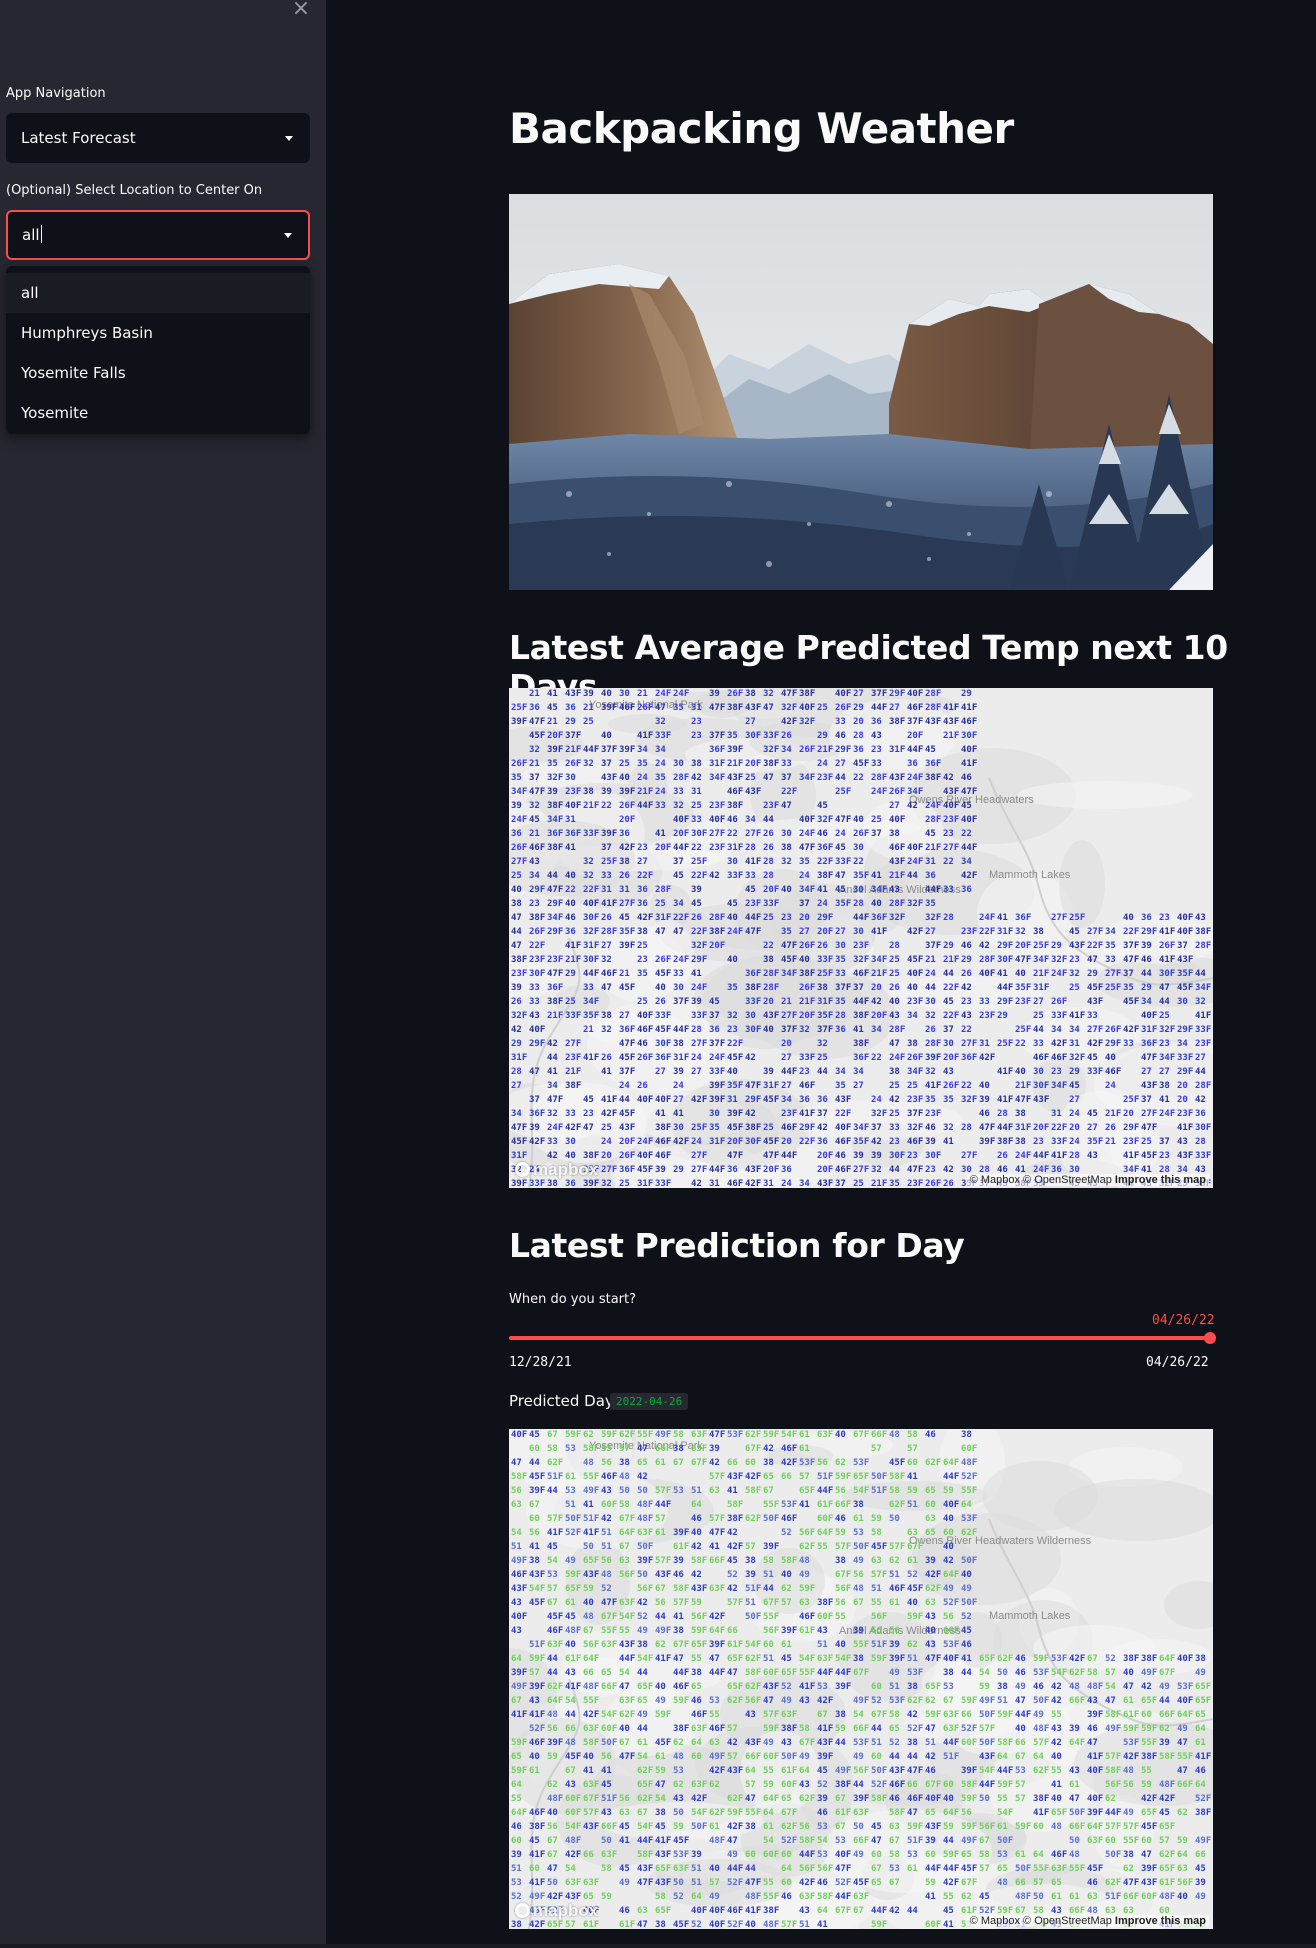  Describe the element at coordinates (158, 138) in the screenshot. I see `nav-select: Latest Forecast` at that location.